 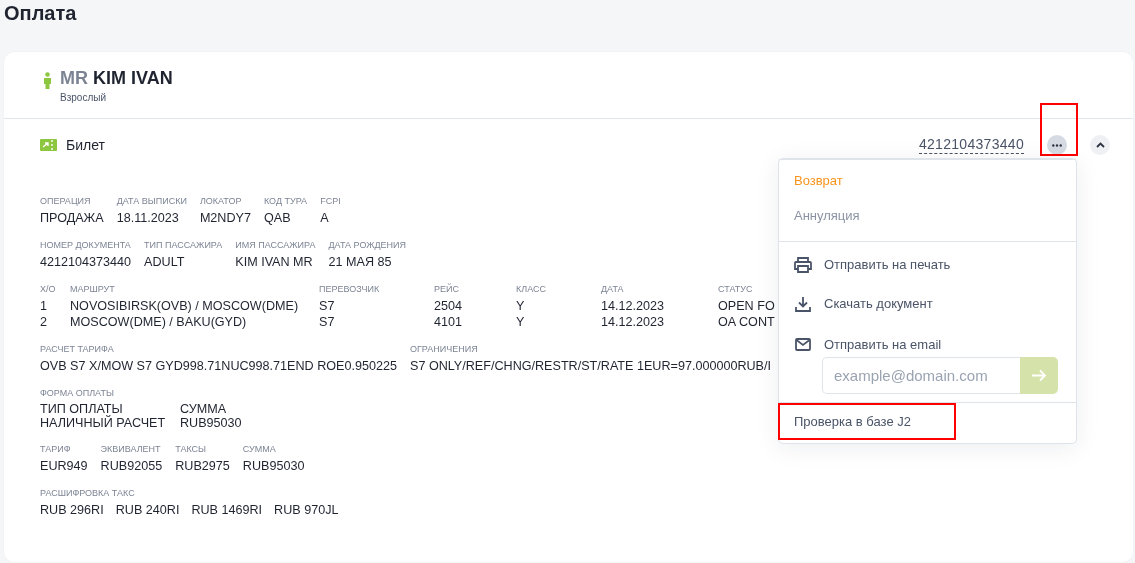 I want to click on table-cell: OPEN FO, so click(x=746, y=306).